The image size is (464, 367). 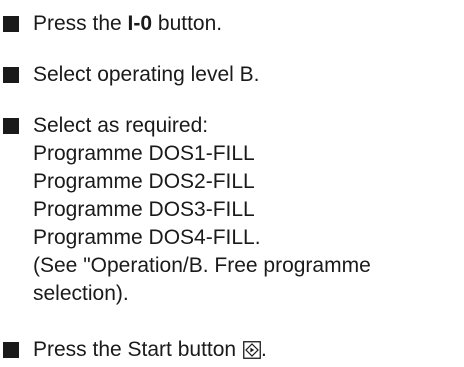 I want to click on step-3-line-1: Select as required:, so click(x=121, y=125).